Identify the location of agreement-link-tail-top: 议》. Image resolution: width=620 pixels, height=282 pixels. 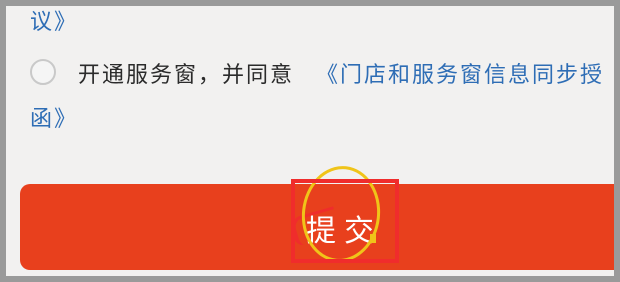
(54, 23).